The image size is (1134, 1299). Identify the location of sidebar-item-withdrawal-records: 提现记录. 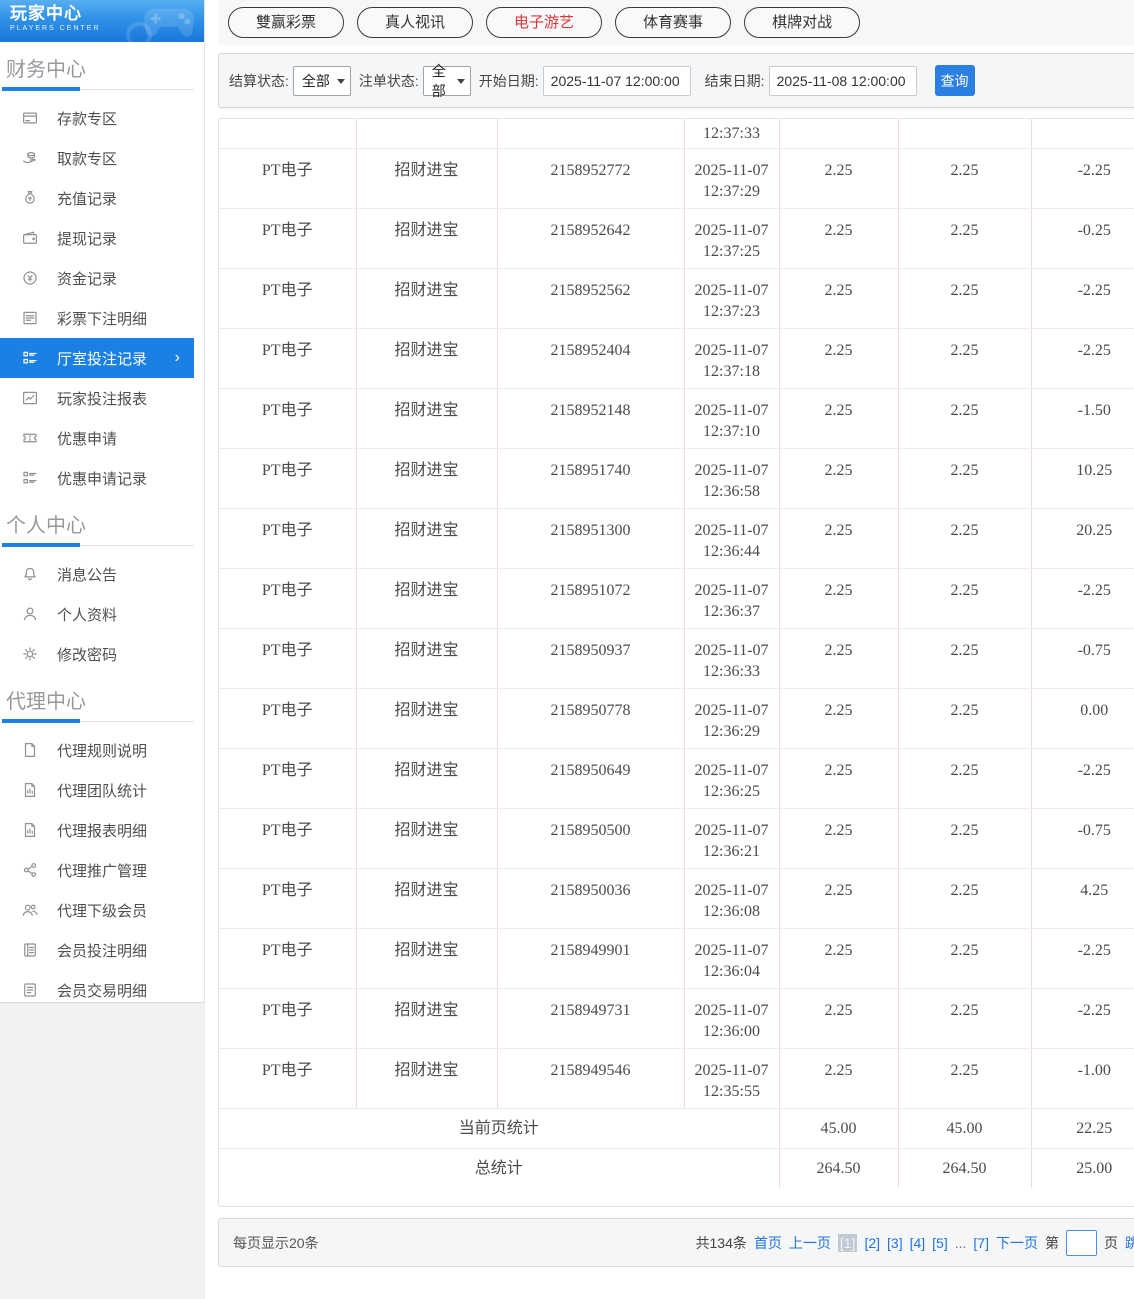
(97, 238).